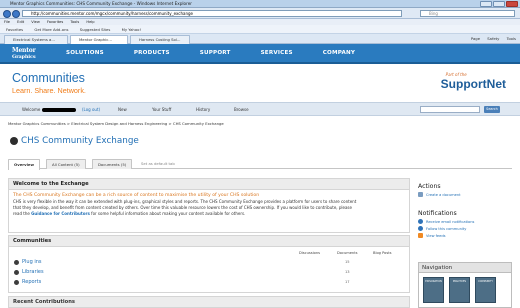 This screenshot has width=520, height=308. What do you see at coordinates (420, 194) in the screenshot?
I see `document-icon` at bounding box center [420, 194].